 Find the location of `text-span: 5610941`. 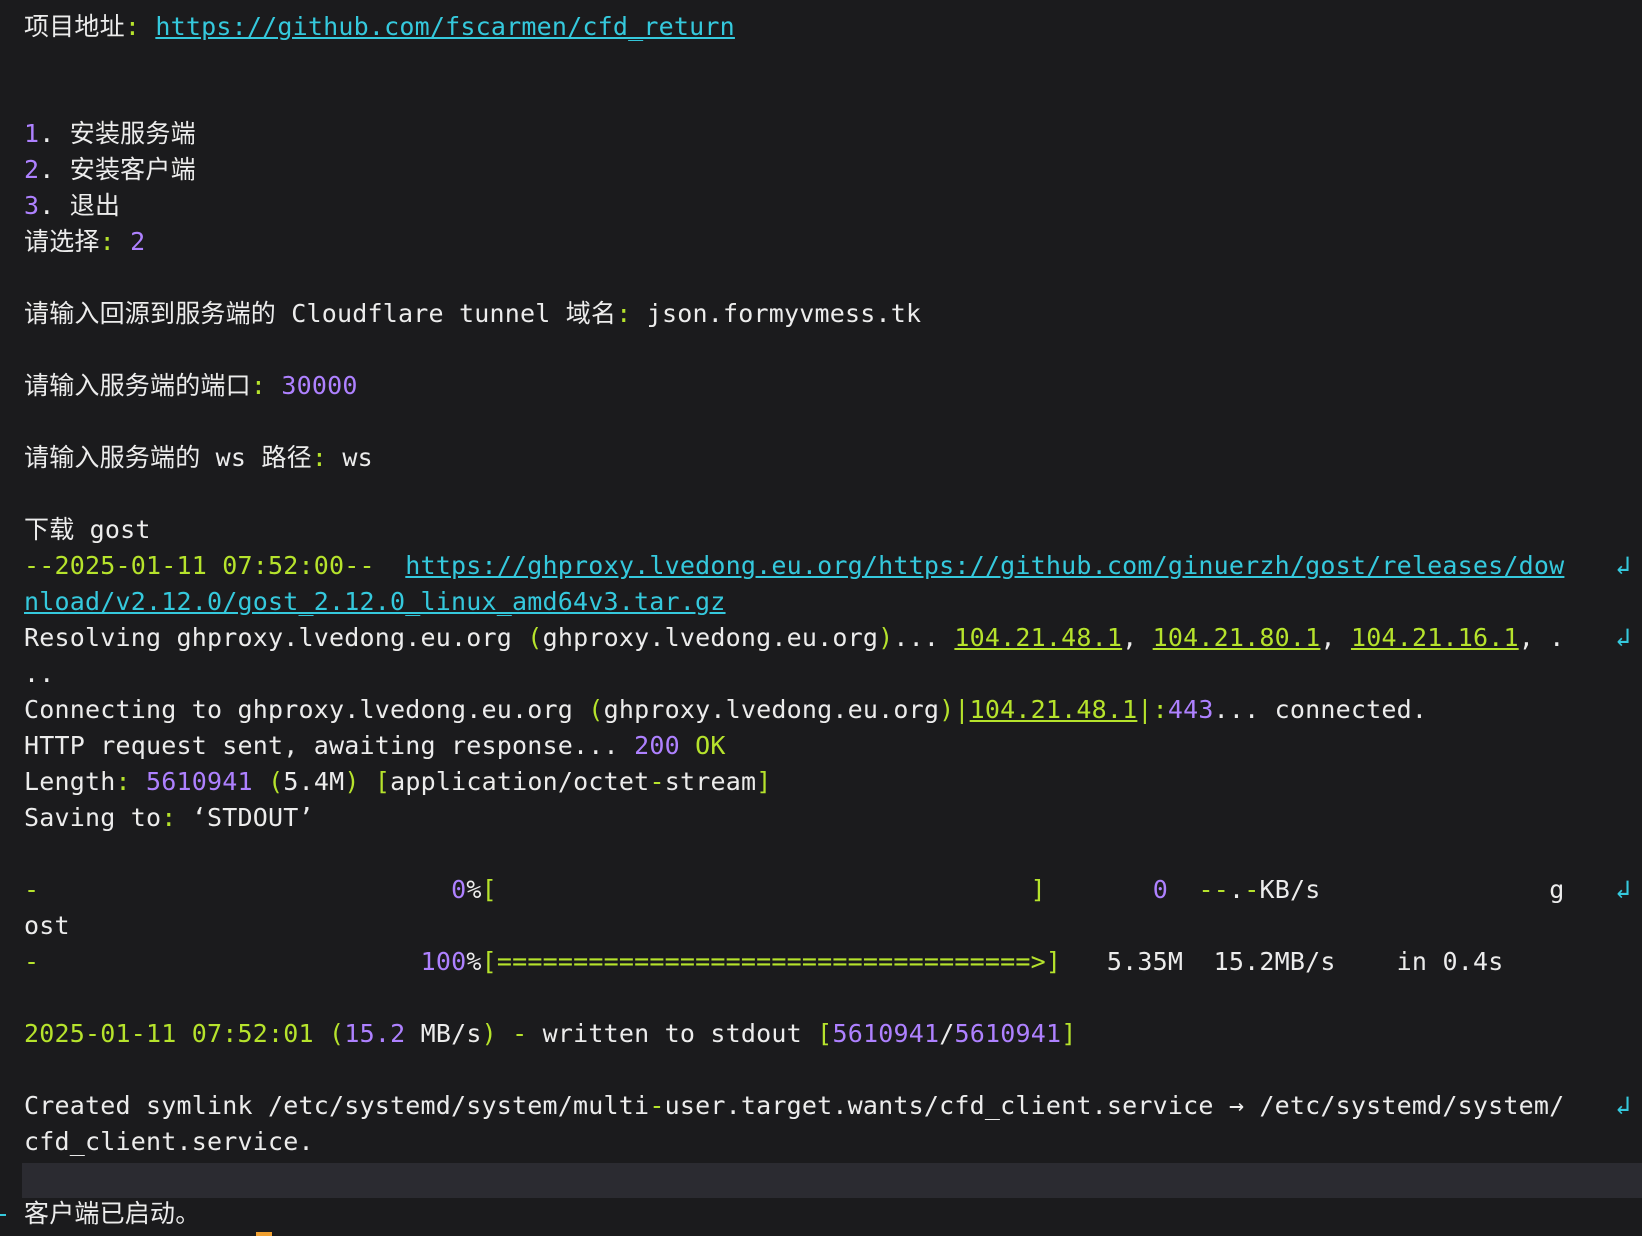

text-span: 5610941 is located at coordinates (1008, 1033).